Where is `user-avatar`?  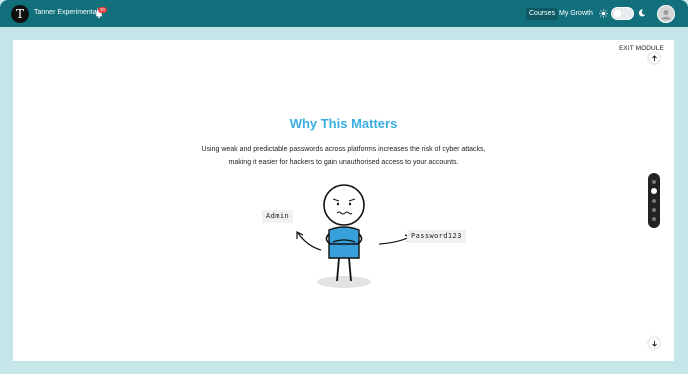 user-avatar is located at coordinates (666, 14).